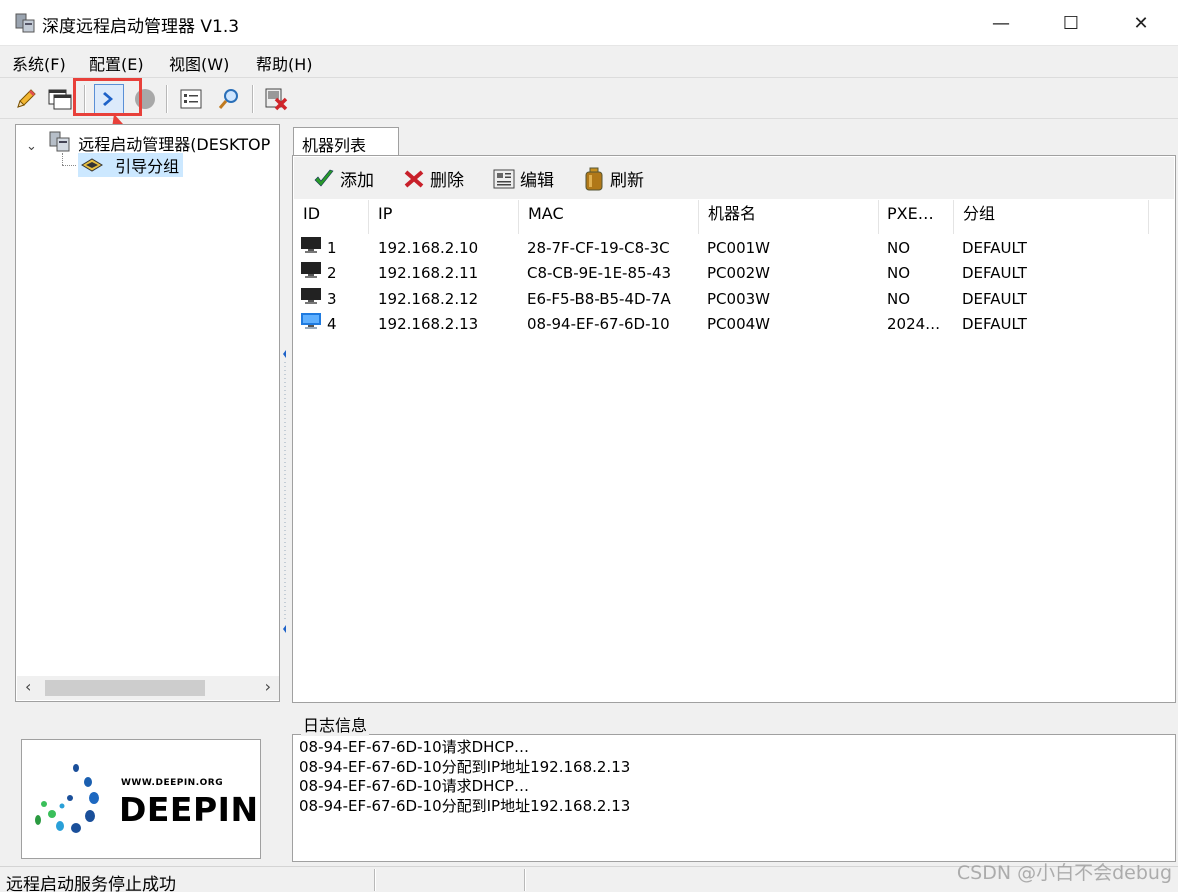 Image resolution: width=1178 pixels, height=892 pixels. What do you see at coordinates (25, 23) in the screenshot?
I see `app-icon` at bounding box center [25, 23].